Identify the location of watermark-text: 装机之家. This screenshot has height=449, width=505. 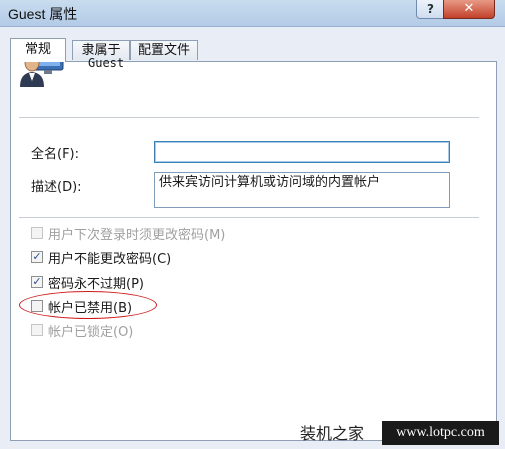
(332, 433).